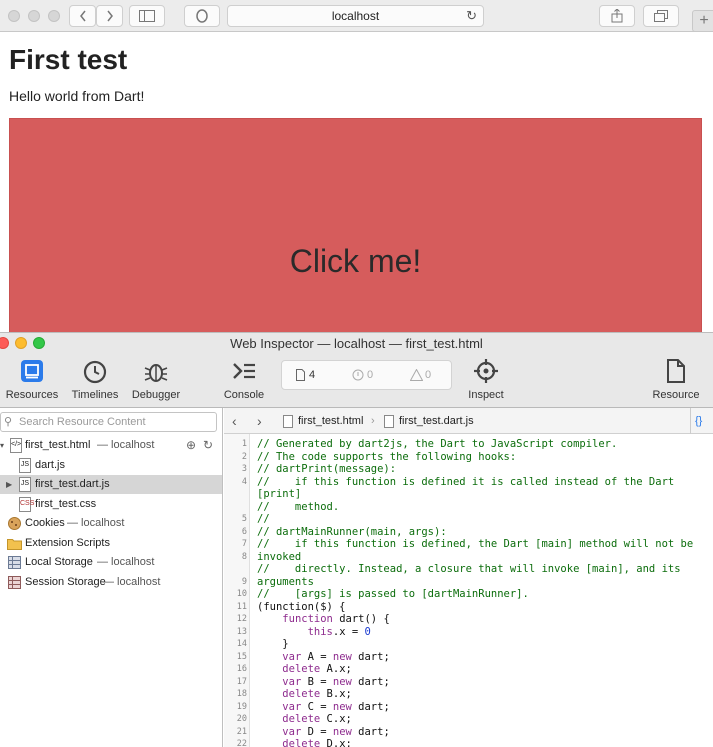 Image resolution: width=713 pixels, height=747 pixels. I want to click on privacy-report-button, so click(202, 16).